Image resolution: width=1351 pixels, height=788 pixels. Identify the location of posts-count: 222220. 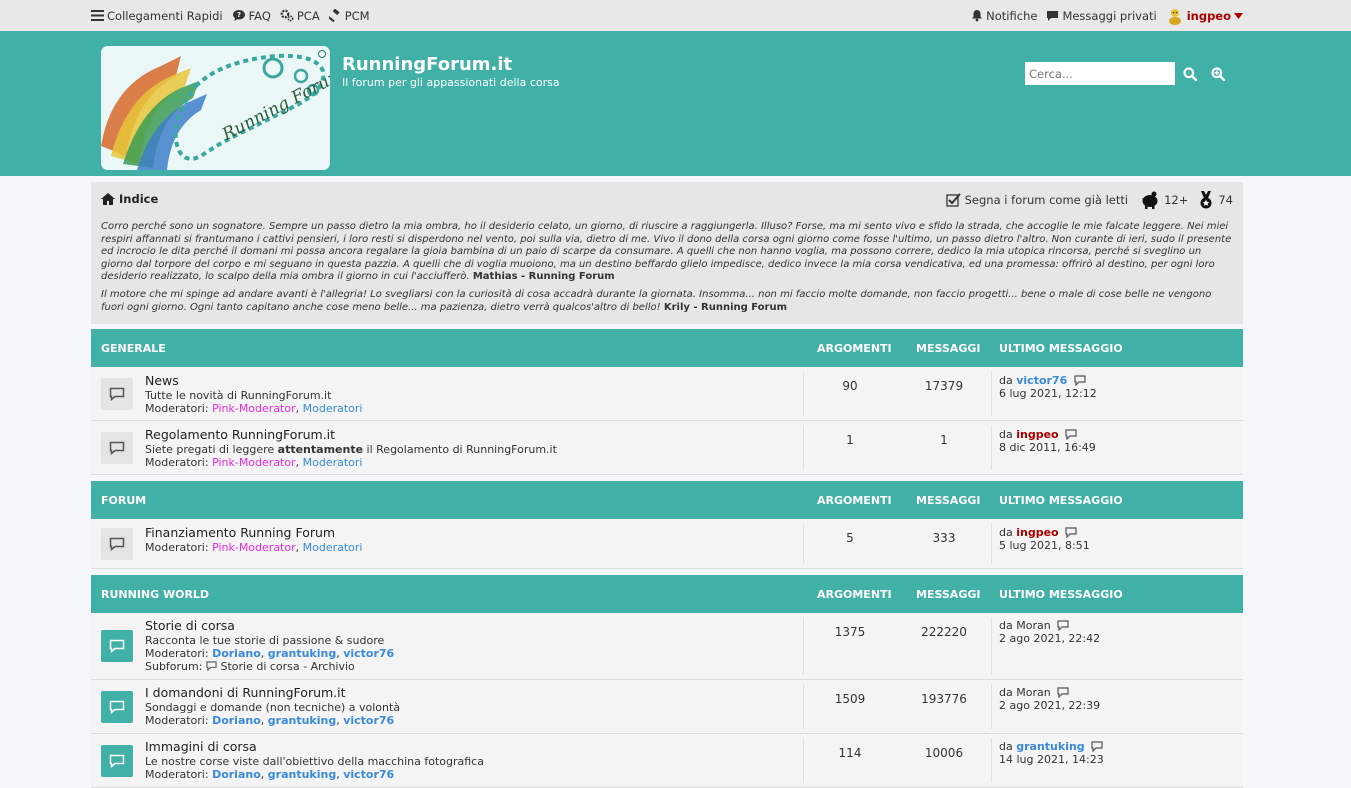
(944, 632).